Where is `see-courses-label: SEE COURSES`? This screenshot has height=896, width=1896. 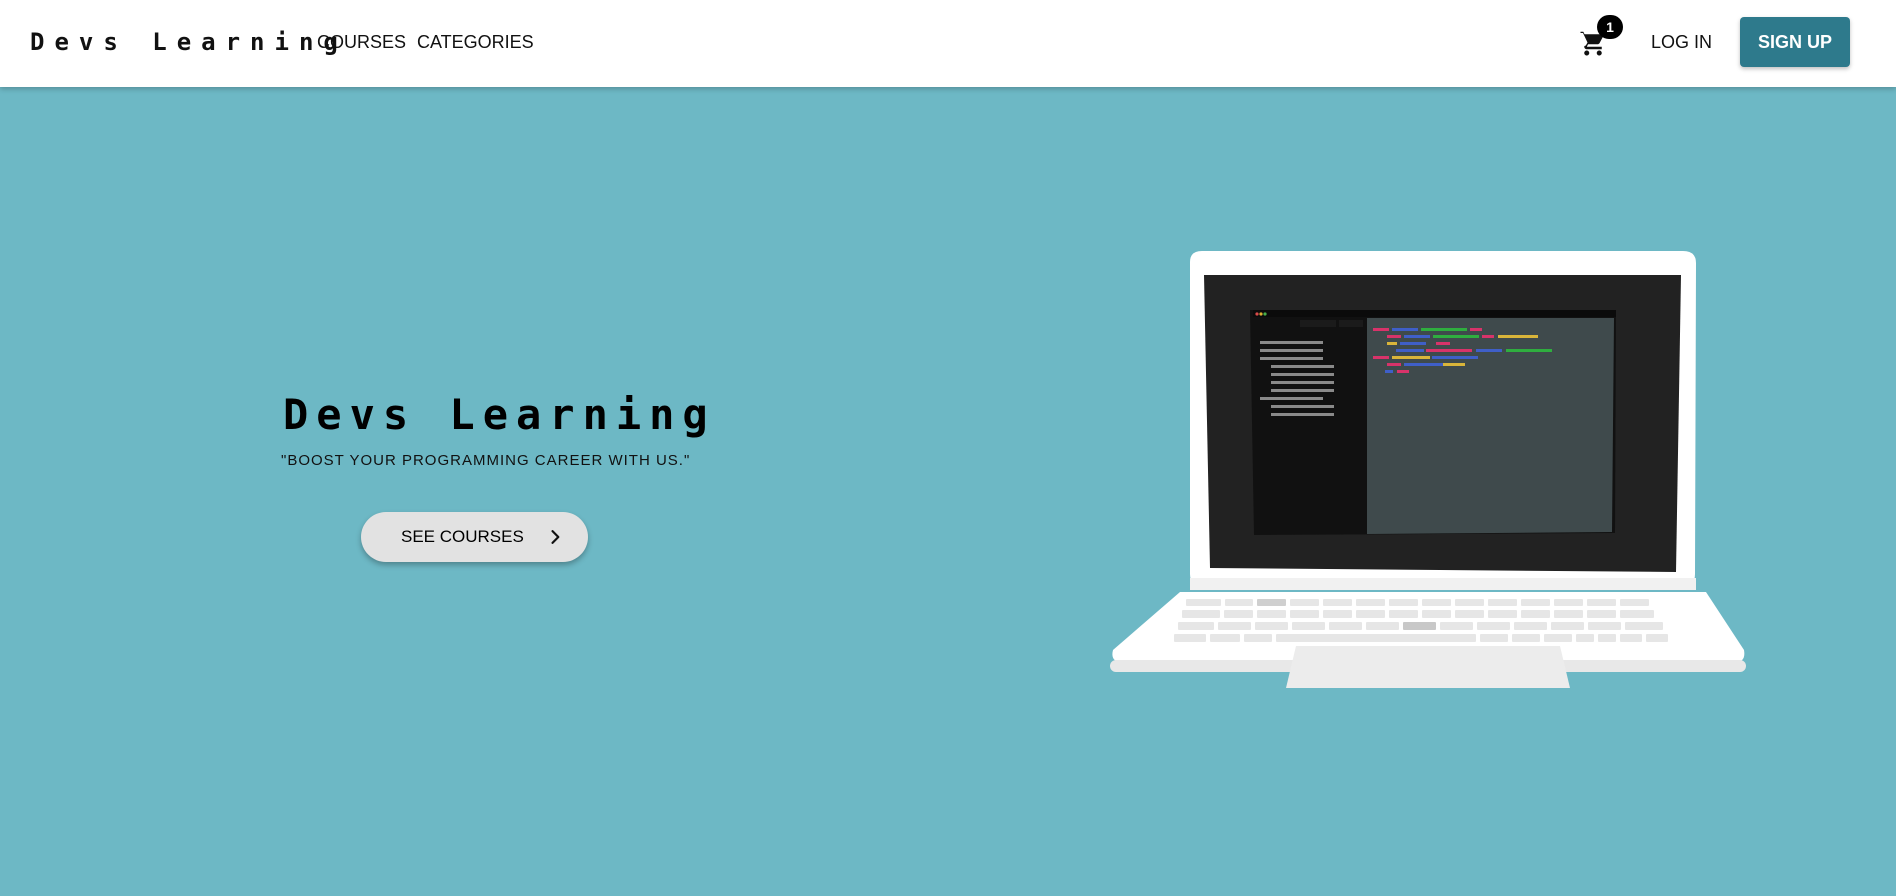 see-courses-label: SEE COURSES is located at coordinates (462, 536).